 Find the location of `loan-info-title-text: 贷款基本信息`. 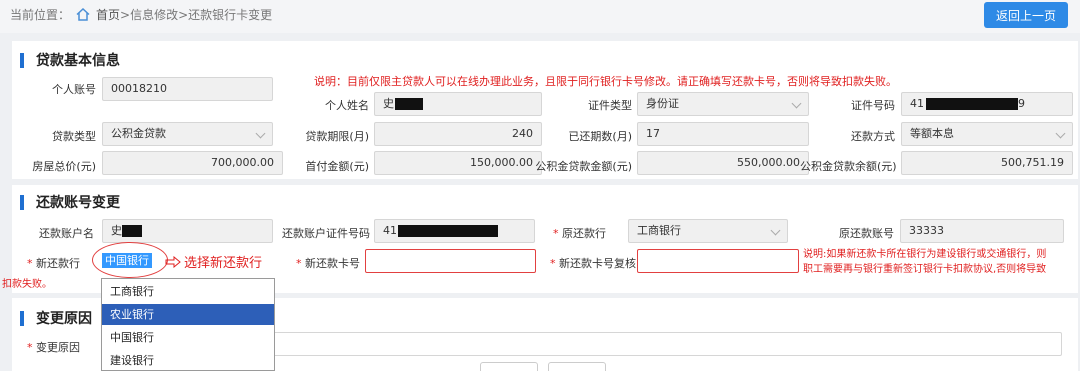

loan-info-title-text: 贷款基本信息 is located at coordinates (78, 61).